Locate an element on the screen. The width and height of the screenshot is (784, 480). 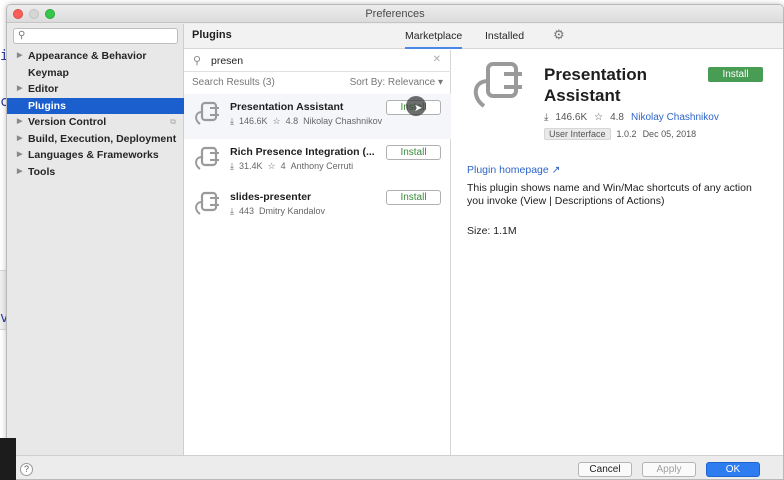
sidebar-item-keymap: Keymap is located at coordinates (95, 73).